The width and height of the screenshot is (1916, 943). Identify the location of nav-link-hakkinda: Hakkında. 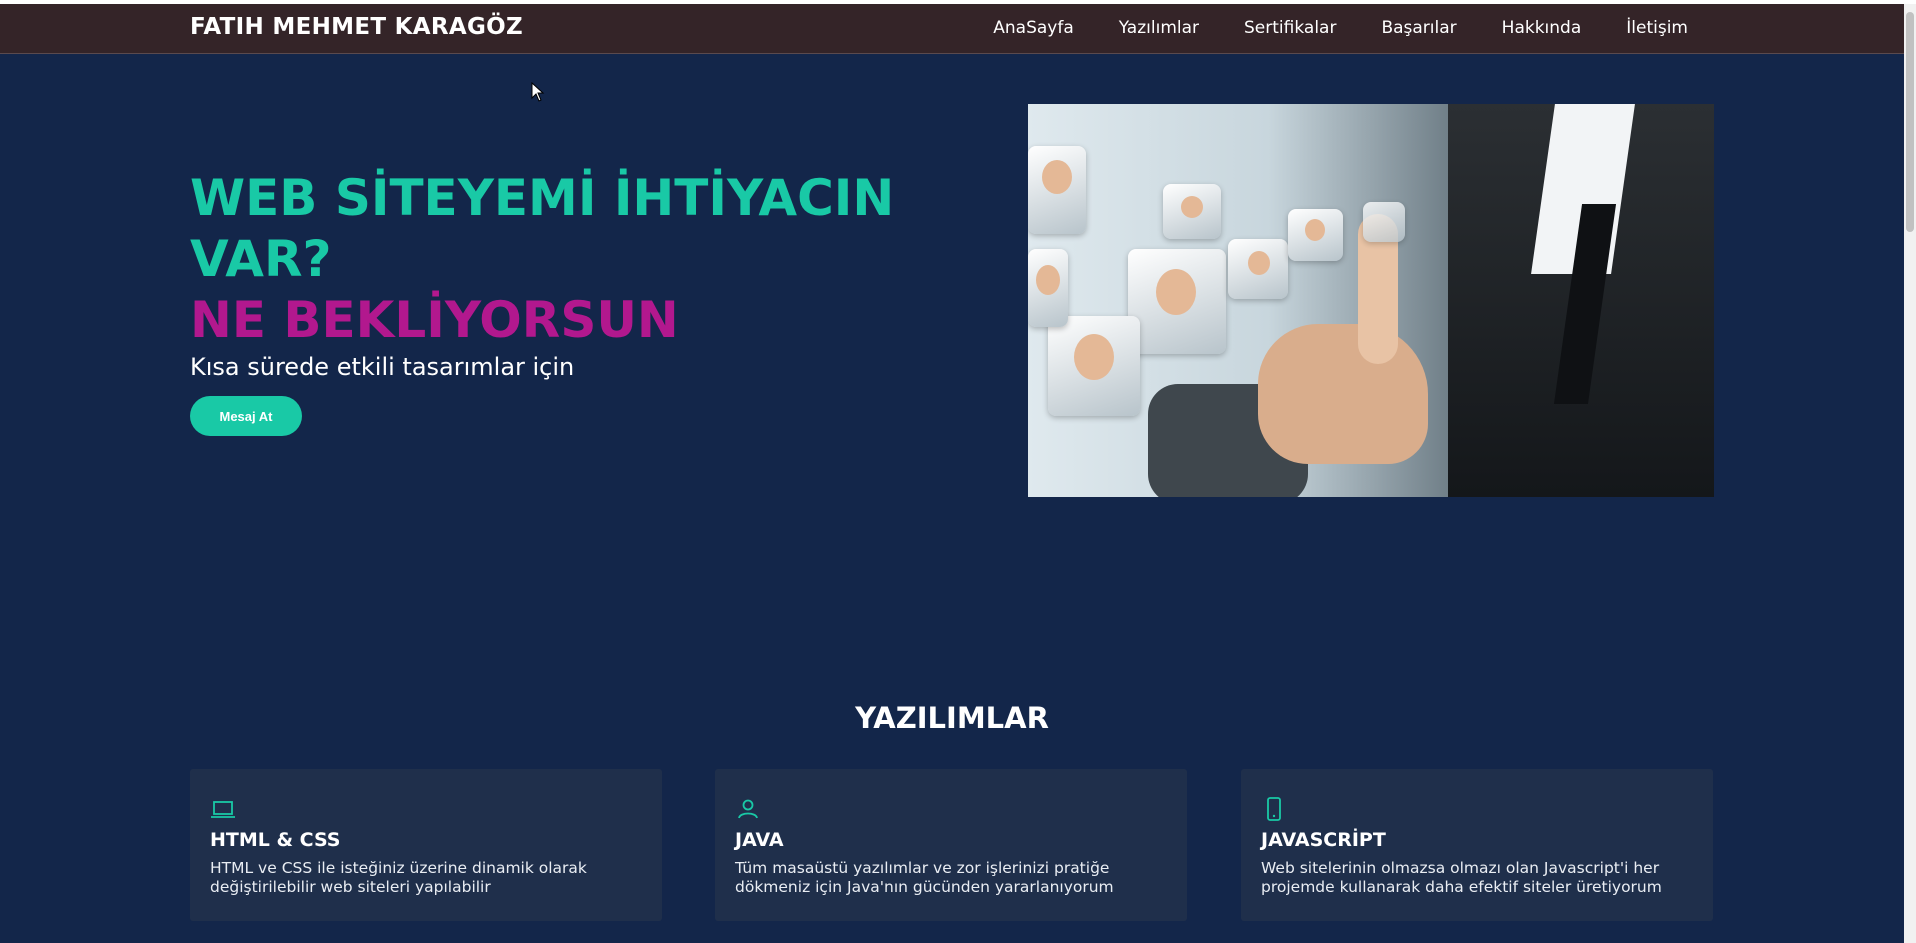
(1542, 28).